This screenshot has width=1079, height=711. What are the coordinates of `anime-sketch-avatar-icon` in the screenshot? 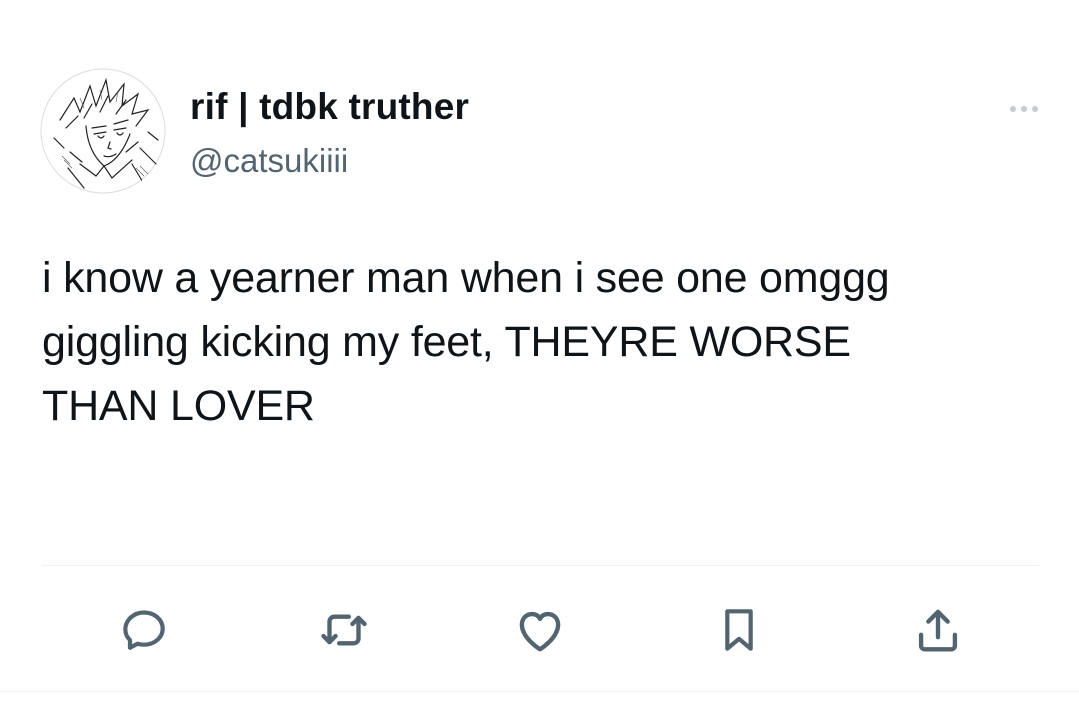 It's located at (103, 131).